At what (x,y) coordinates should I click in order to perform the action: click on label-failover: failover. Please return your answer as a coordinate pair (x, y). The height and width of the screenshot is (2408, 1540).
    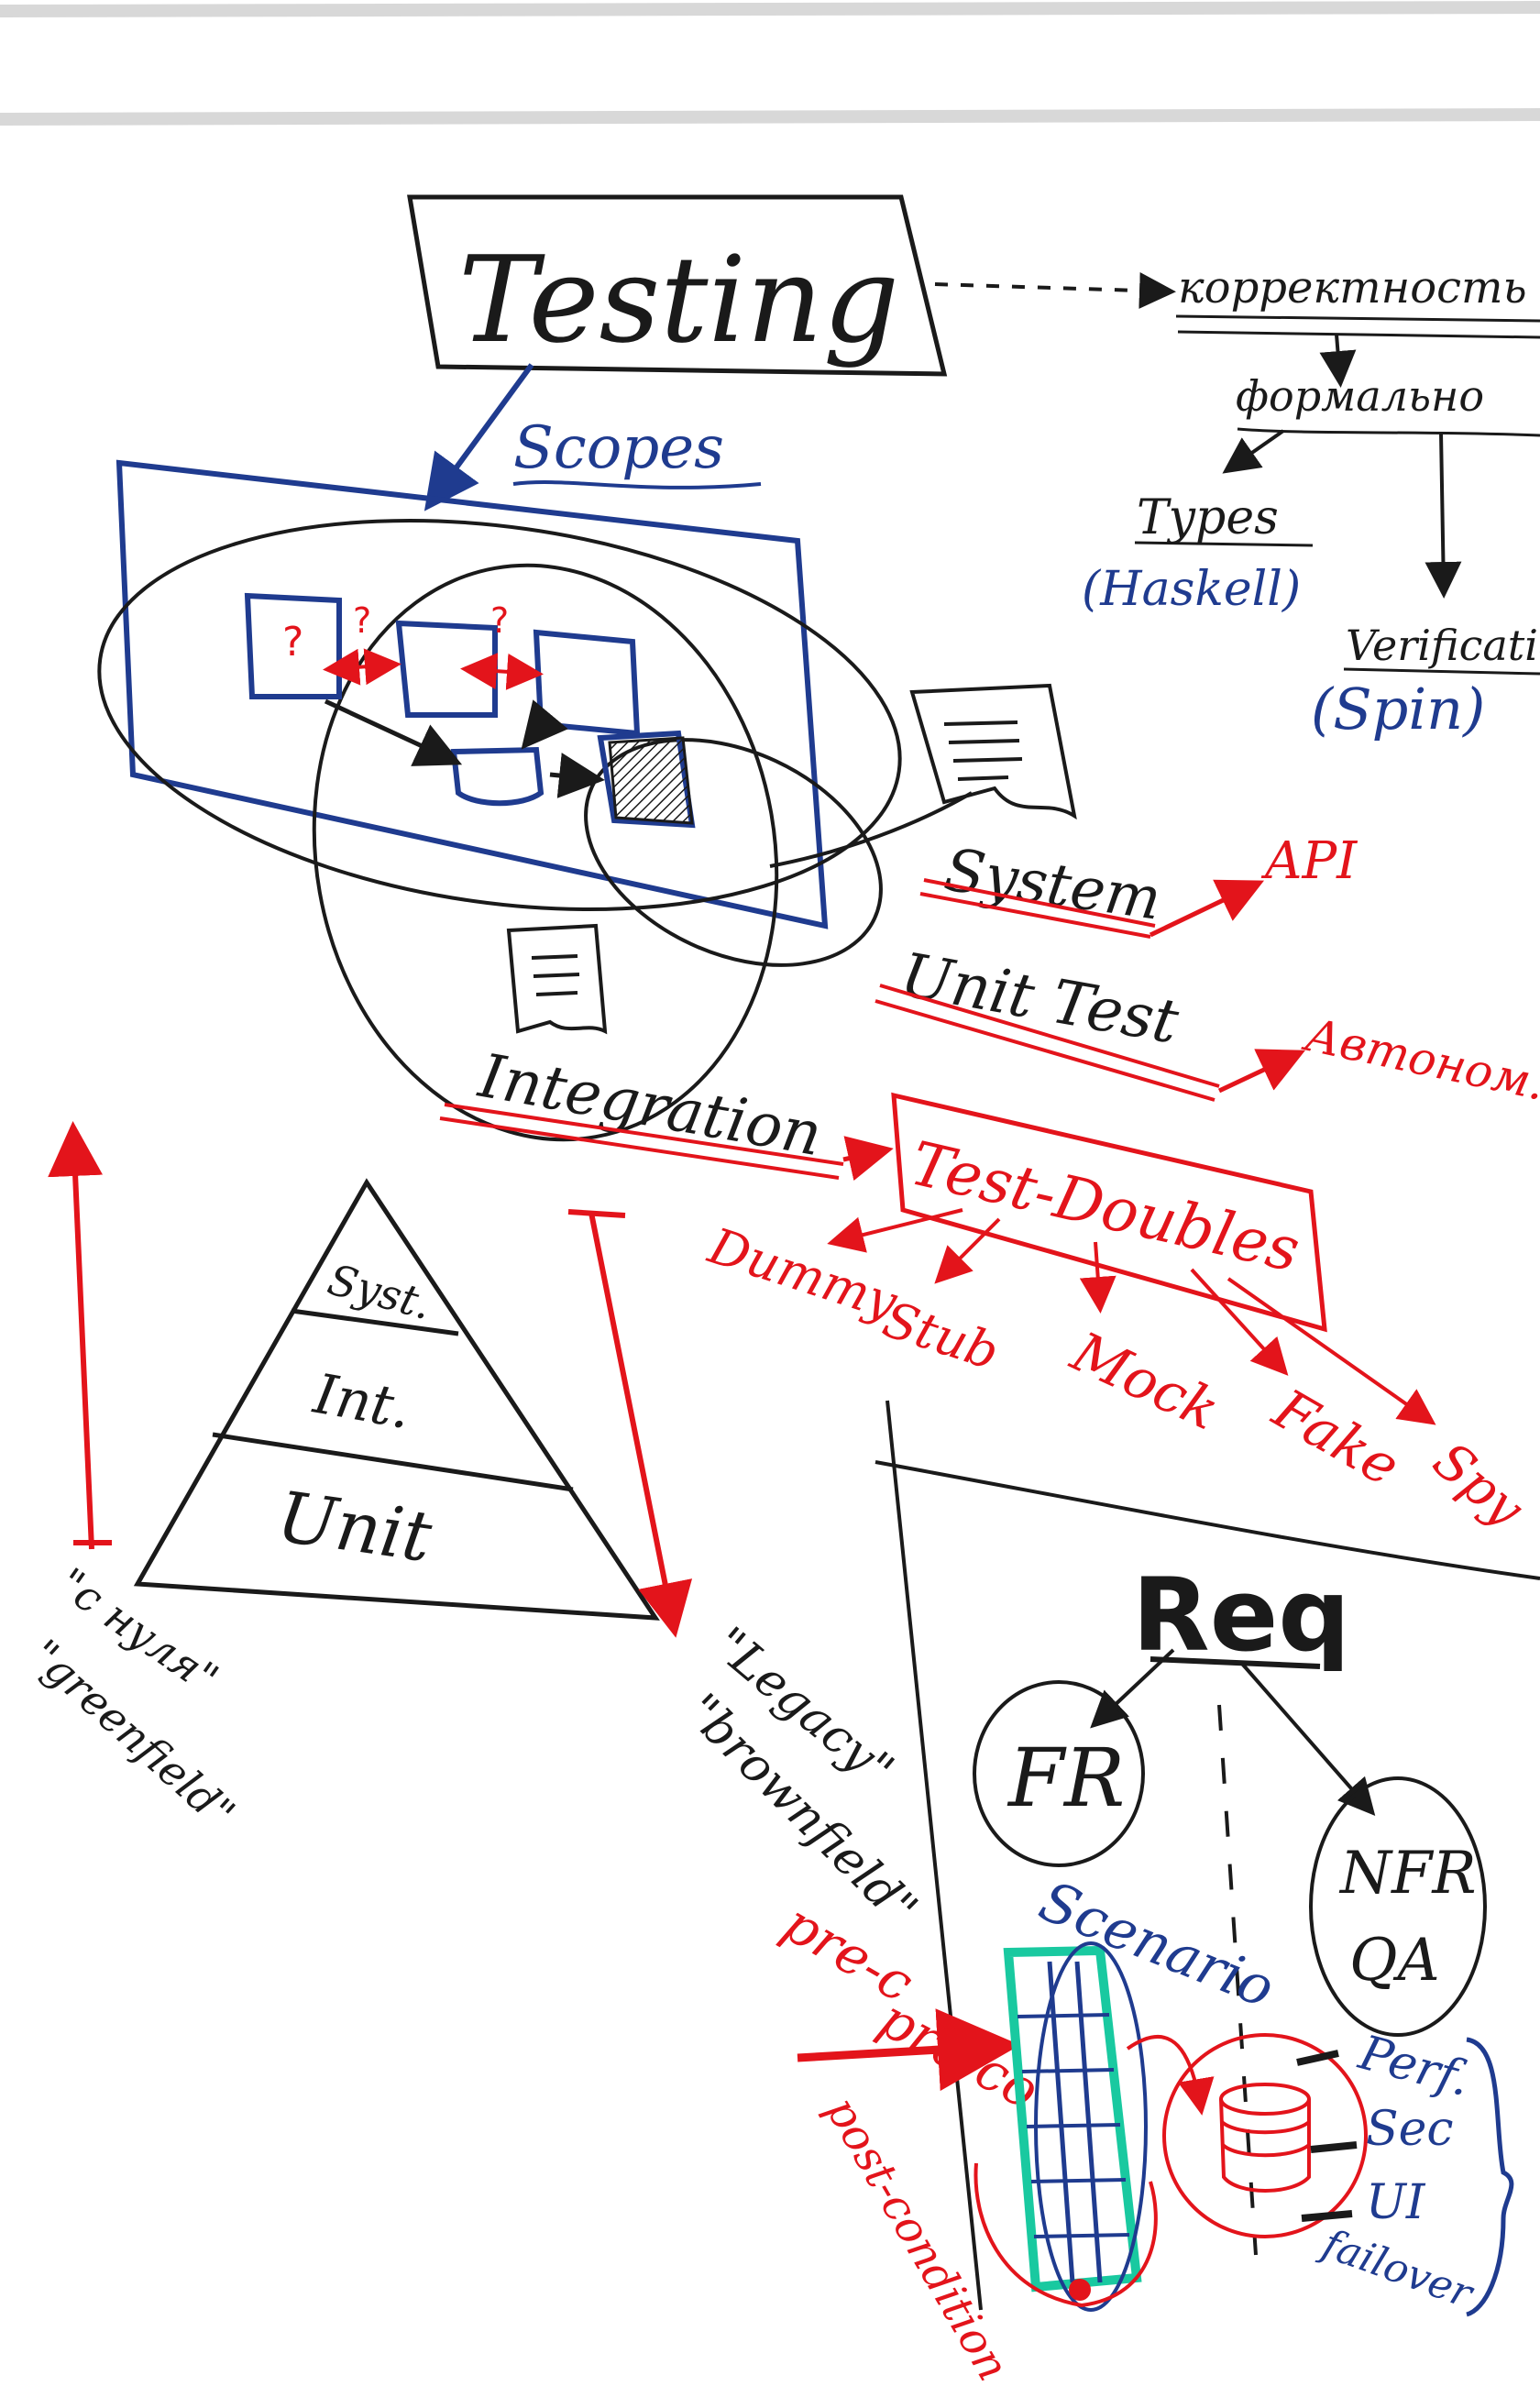
    Looking at the image, I should click on (1397, 2268).